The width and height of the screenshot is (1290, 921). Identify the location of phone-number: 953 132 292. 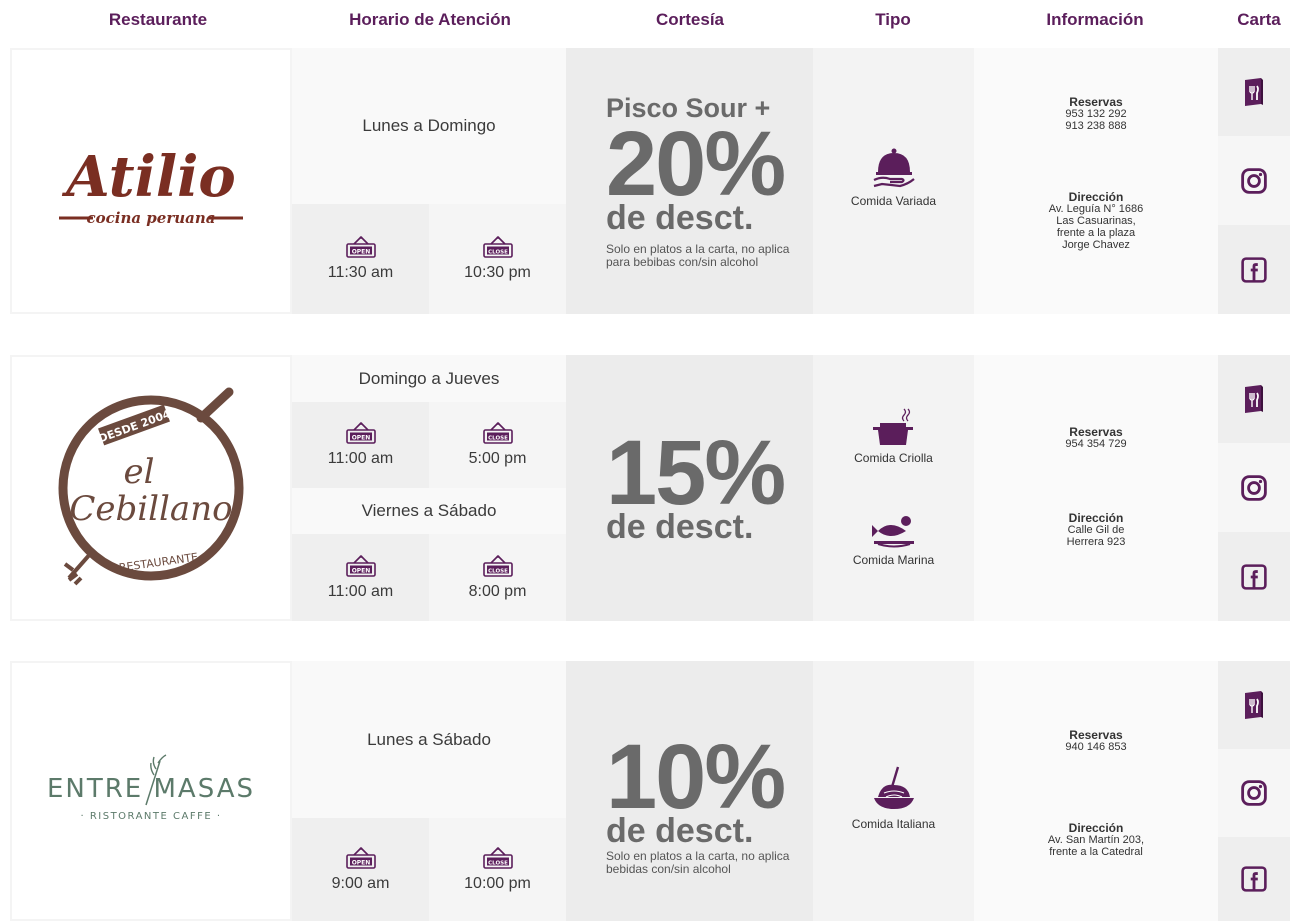
(1096, 114).